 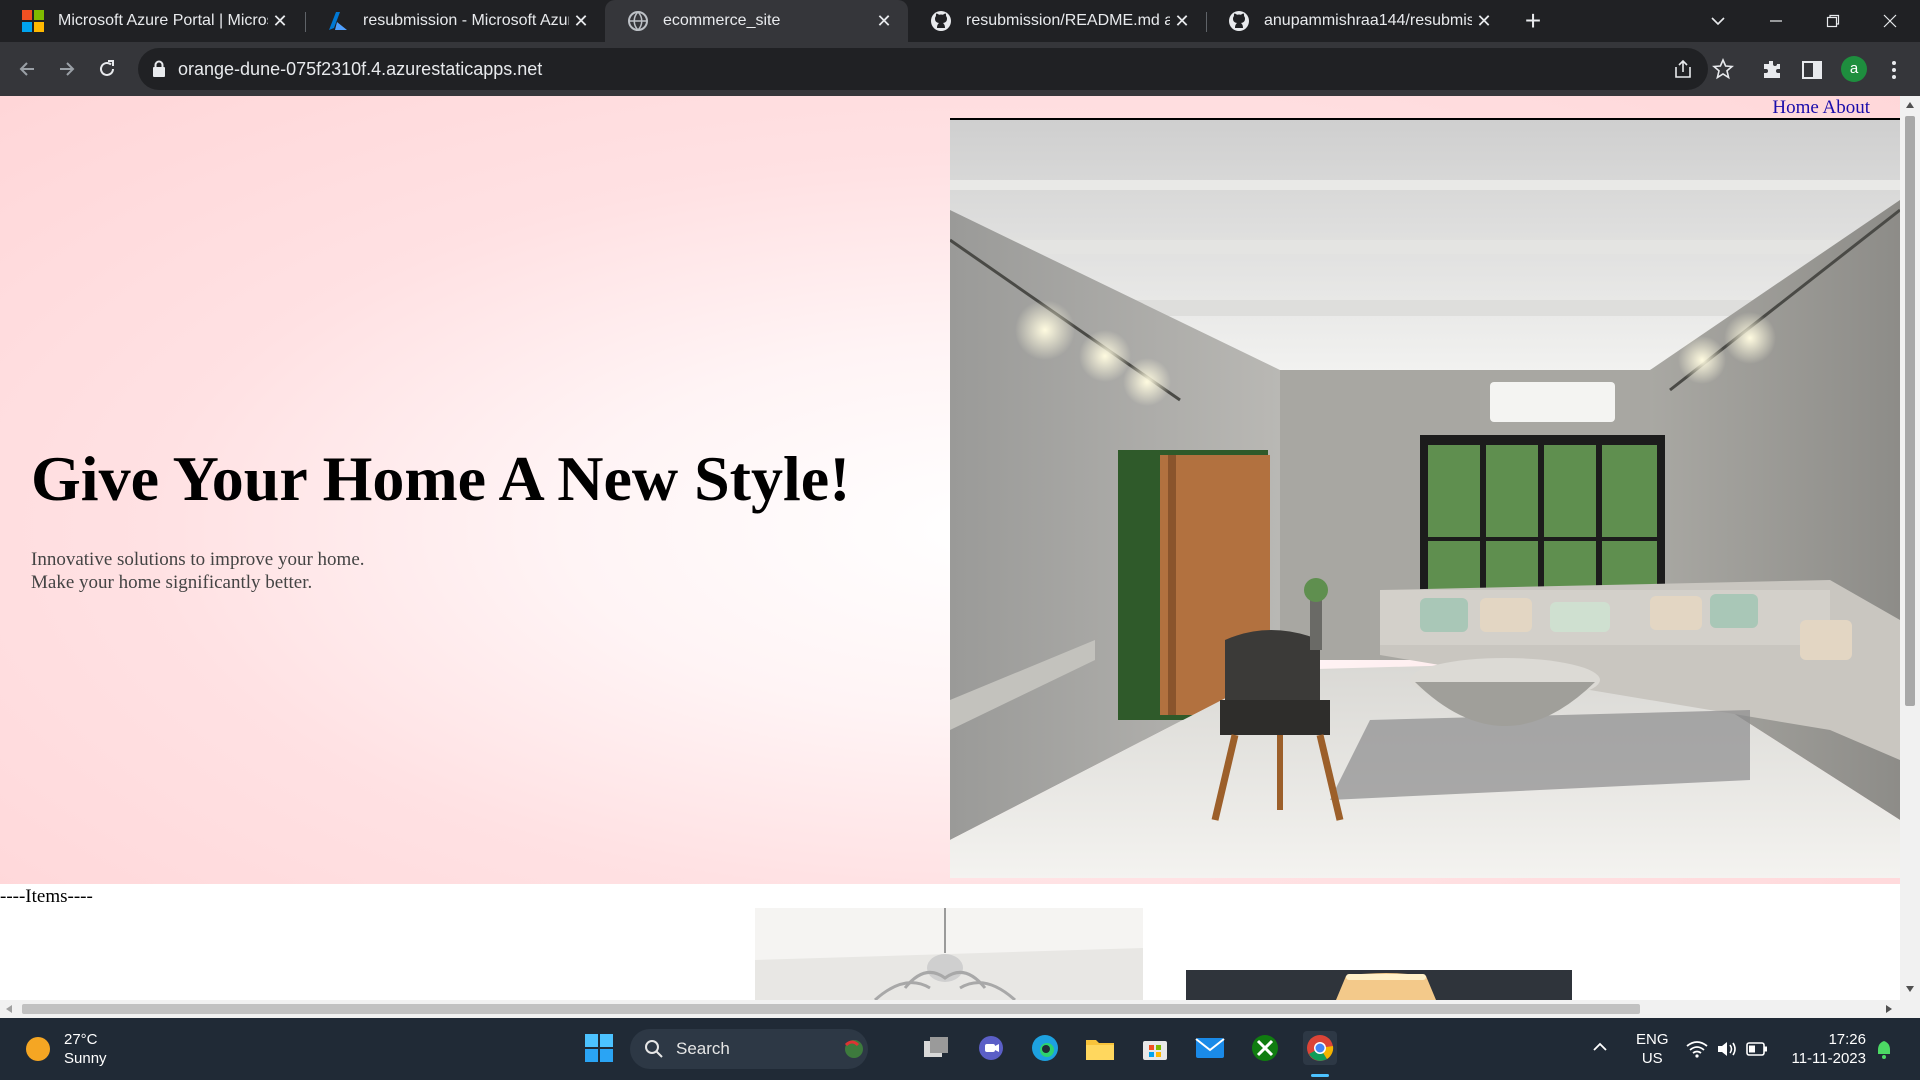 I want to click on reload-icon, so click(x=107, y=68).